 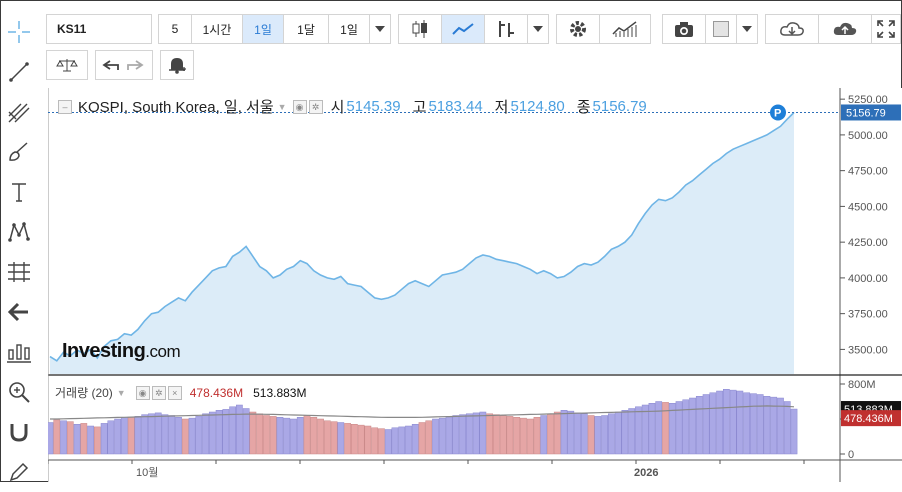 I want to click on vol-tick-label: 0, so click(x=851, y=455).